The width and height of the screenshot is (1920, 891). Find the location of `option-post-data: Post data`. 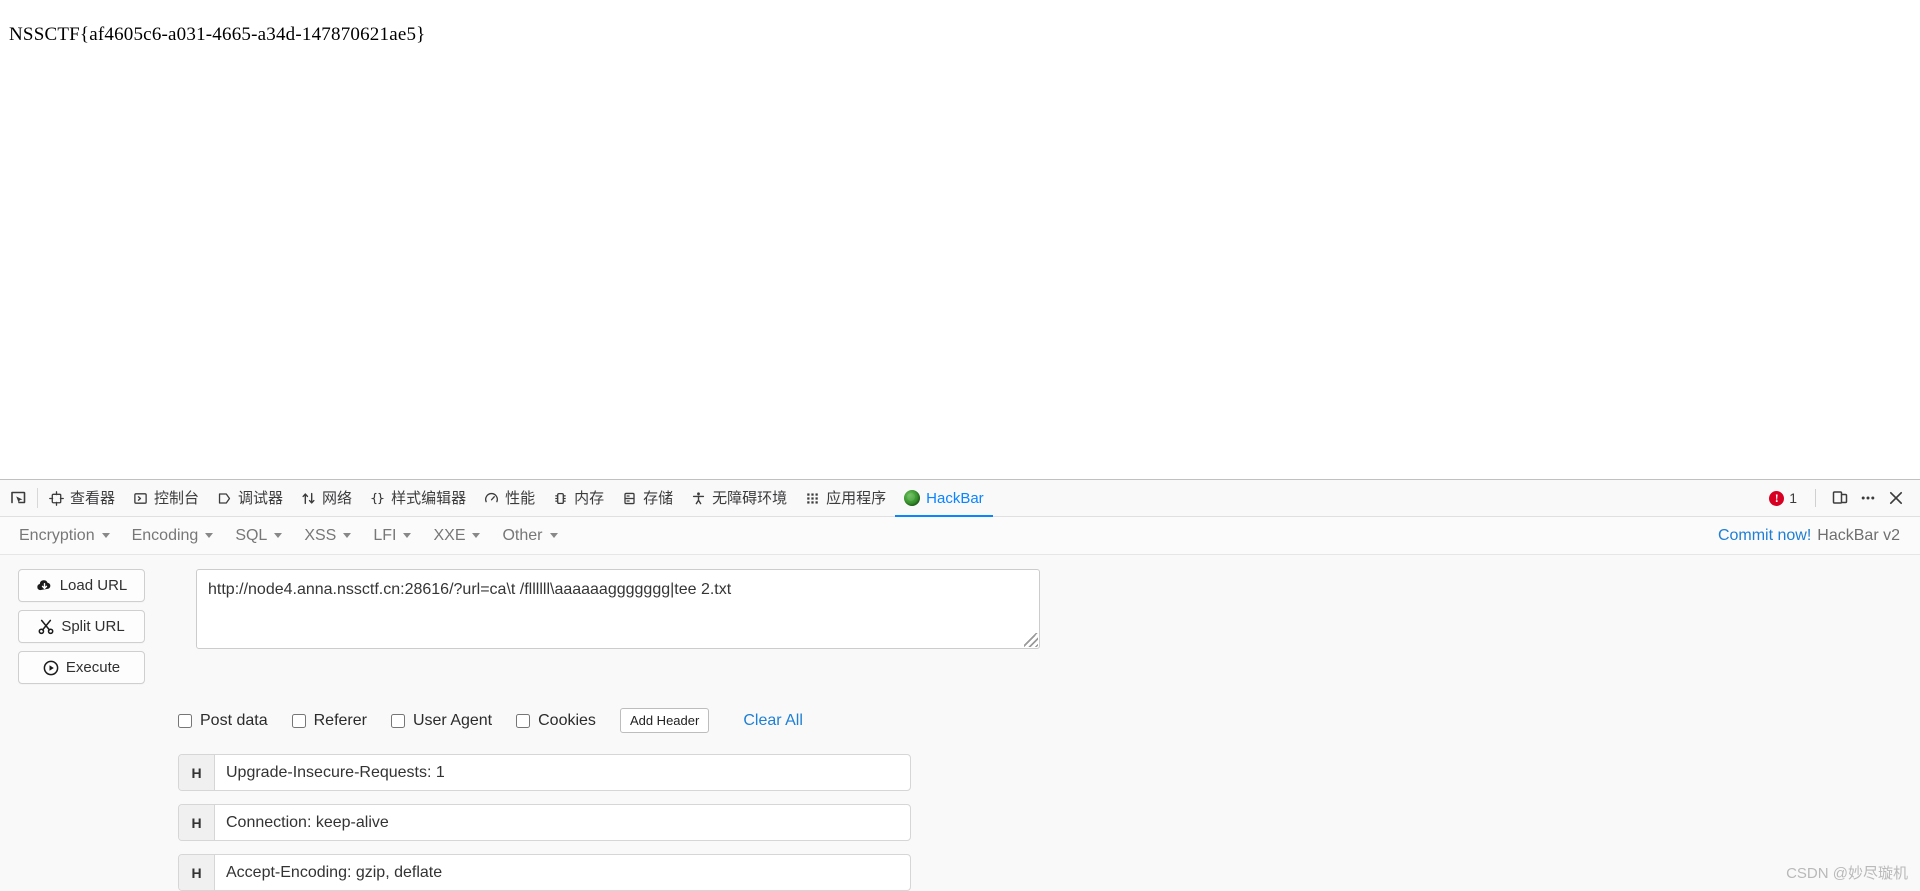

option-post-data: Post data is located at coordinates (223, 721).